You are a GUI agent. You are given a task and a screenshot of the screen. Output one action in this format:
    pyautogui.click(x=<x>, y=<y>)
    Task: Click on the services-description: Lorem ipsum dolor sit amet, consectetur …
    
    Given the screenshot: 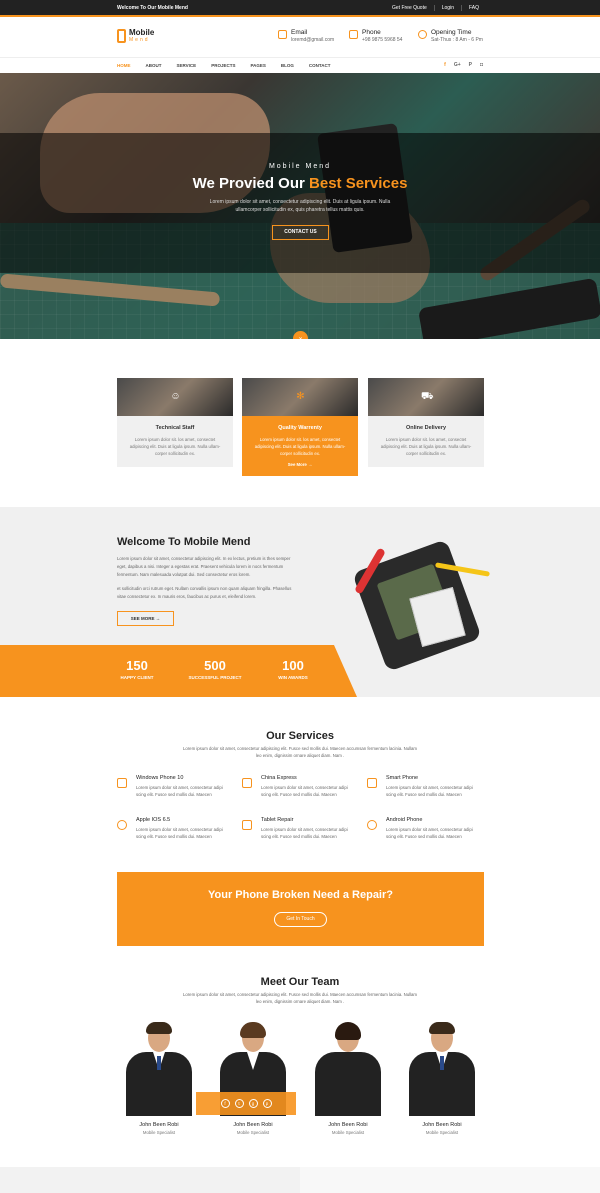 What is the action you would take?
    pyautogui.click(x=300, y=752)
    